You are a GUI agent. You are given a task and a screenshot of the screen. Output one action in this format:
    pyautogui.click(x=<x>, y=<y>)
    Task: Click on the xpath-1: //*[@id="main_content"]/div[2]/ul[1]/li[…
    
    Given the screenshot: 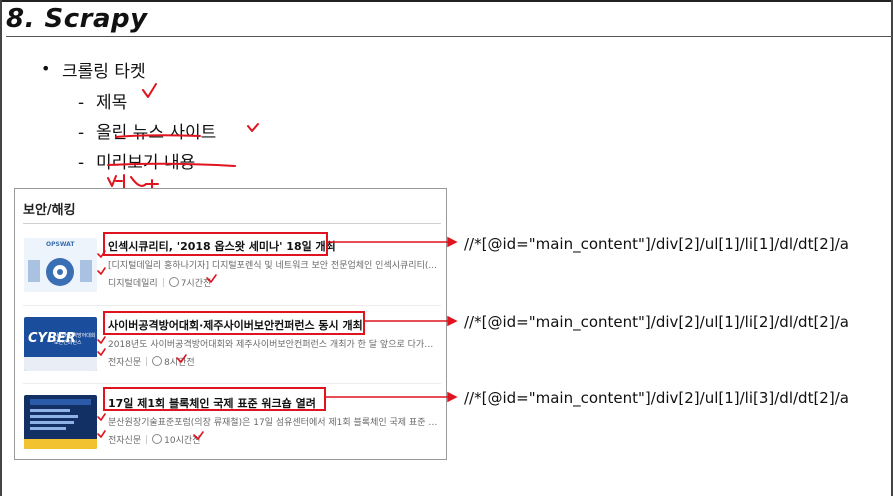 What is the action you would take?
    pyautogui.click(x=656, y=244)
    